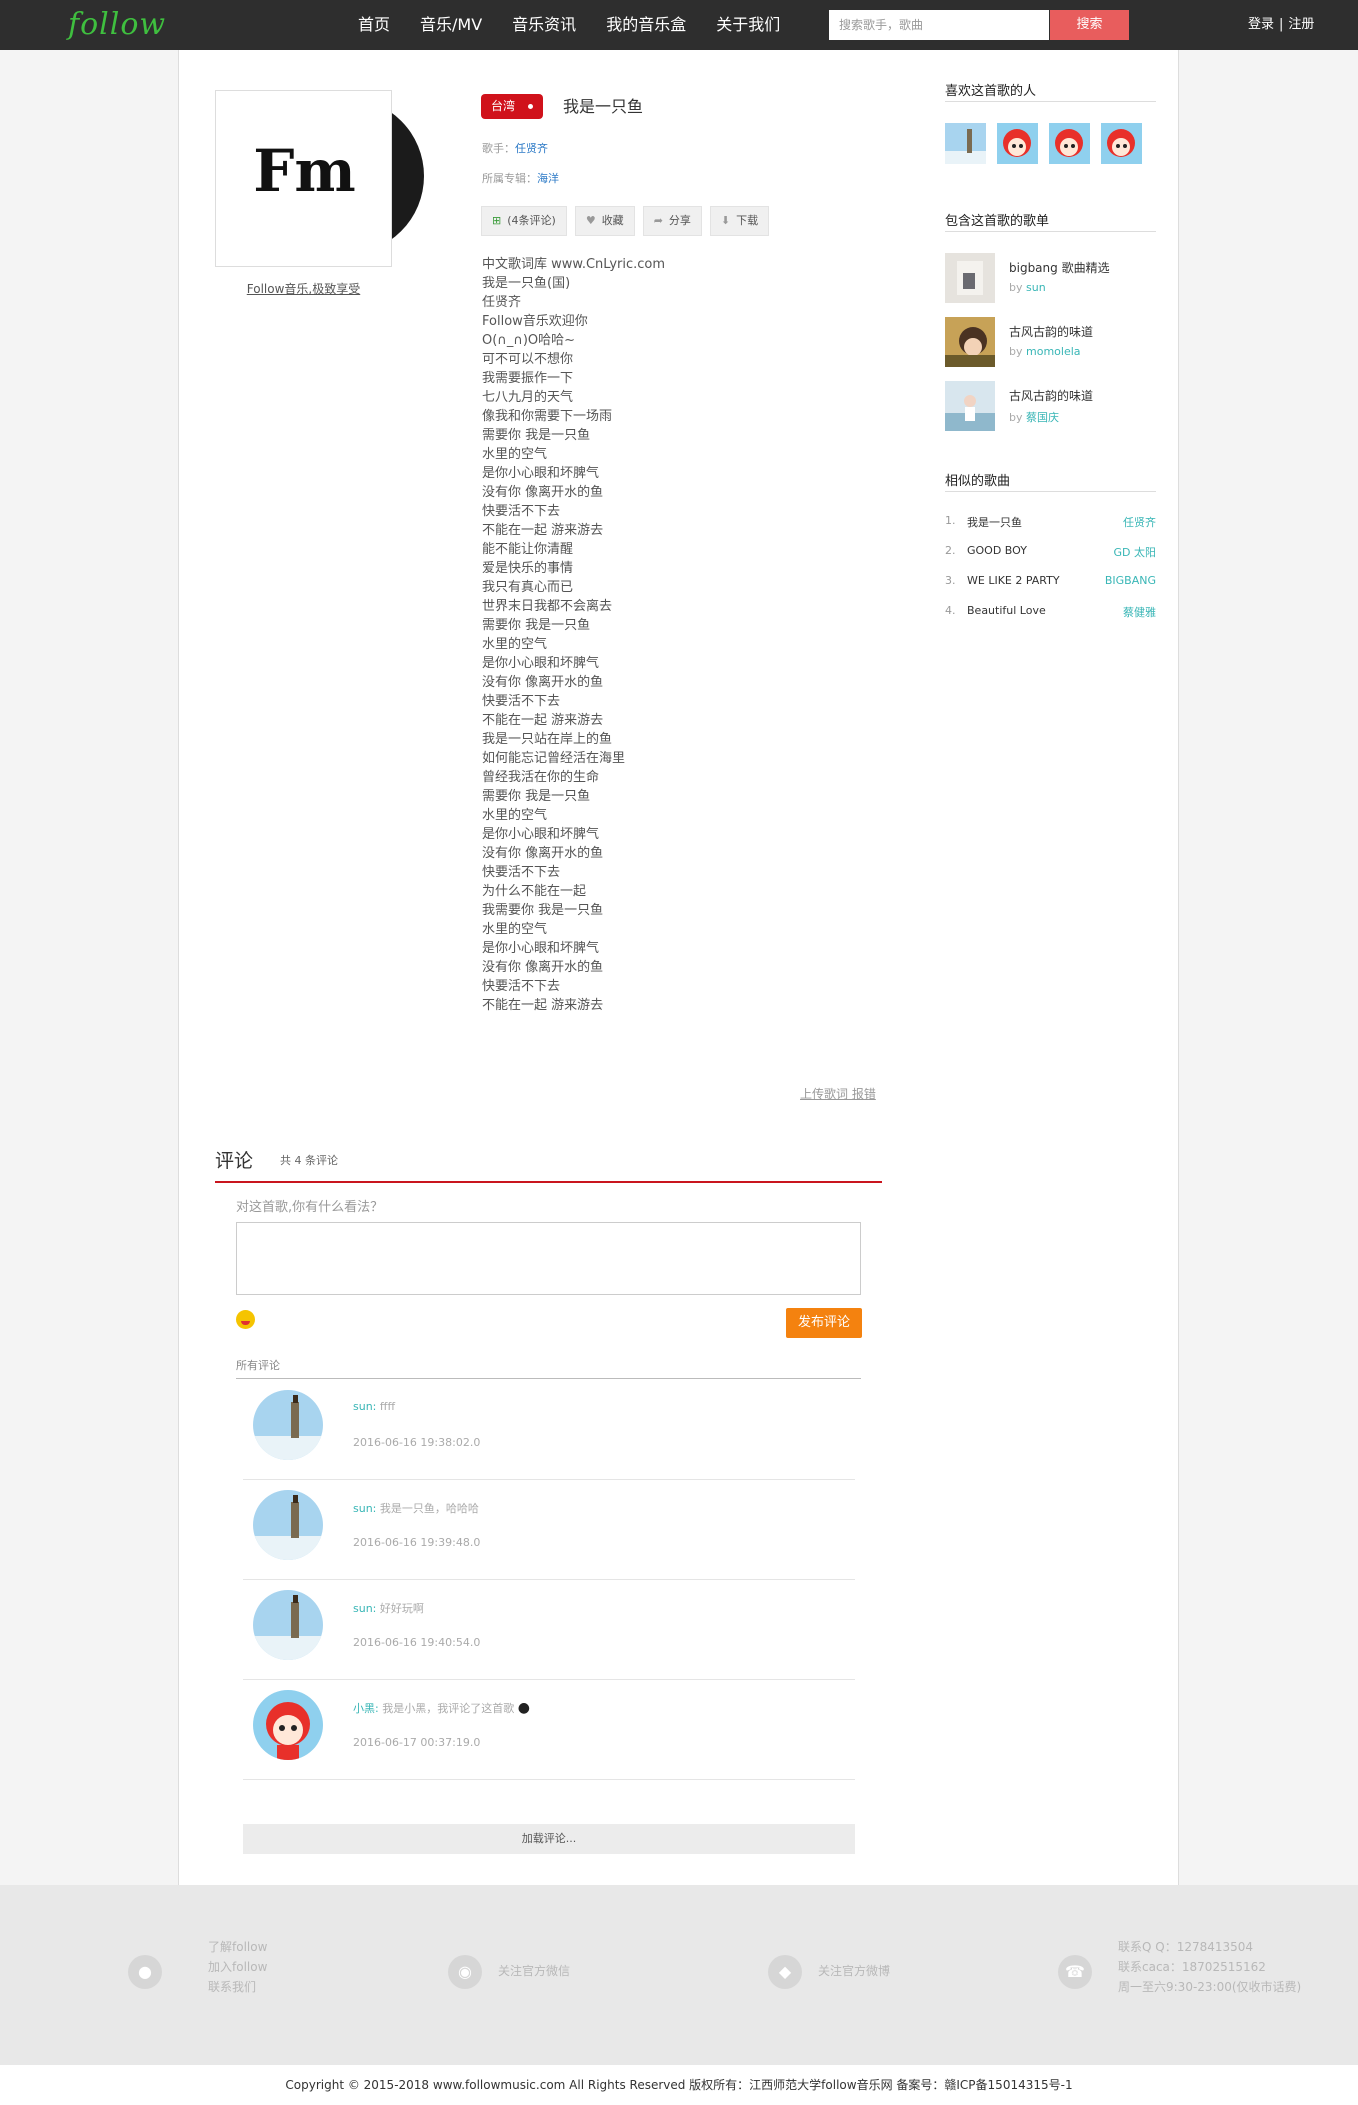 The image size is (1358, 2105). What do you see at coordinates (1006, 610) in the screenshot?
I see `similar-song-name: Beautiful Love` at bounding box center [1006, 610].